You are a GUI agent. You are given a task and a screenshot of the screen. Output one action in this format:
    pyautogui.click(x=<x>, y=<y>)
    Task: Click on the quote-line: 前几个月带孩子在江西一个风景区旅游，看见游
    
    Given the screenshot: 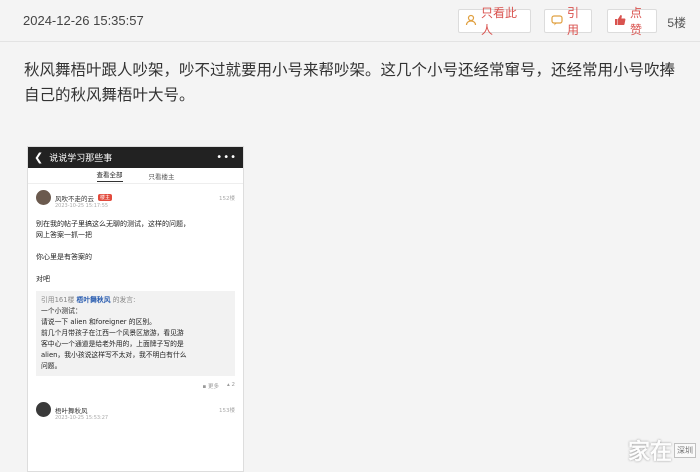 What is the action you would take?
    pyautogui.click(x=112, y=333)
    